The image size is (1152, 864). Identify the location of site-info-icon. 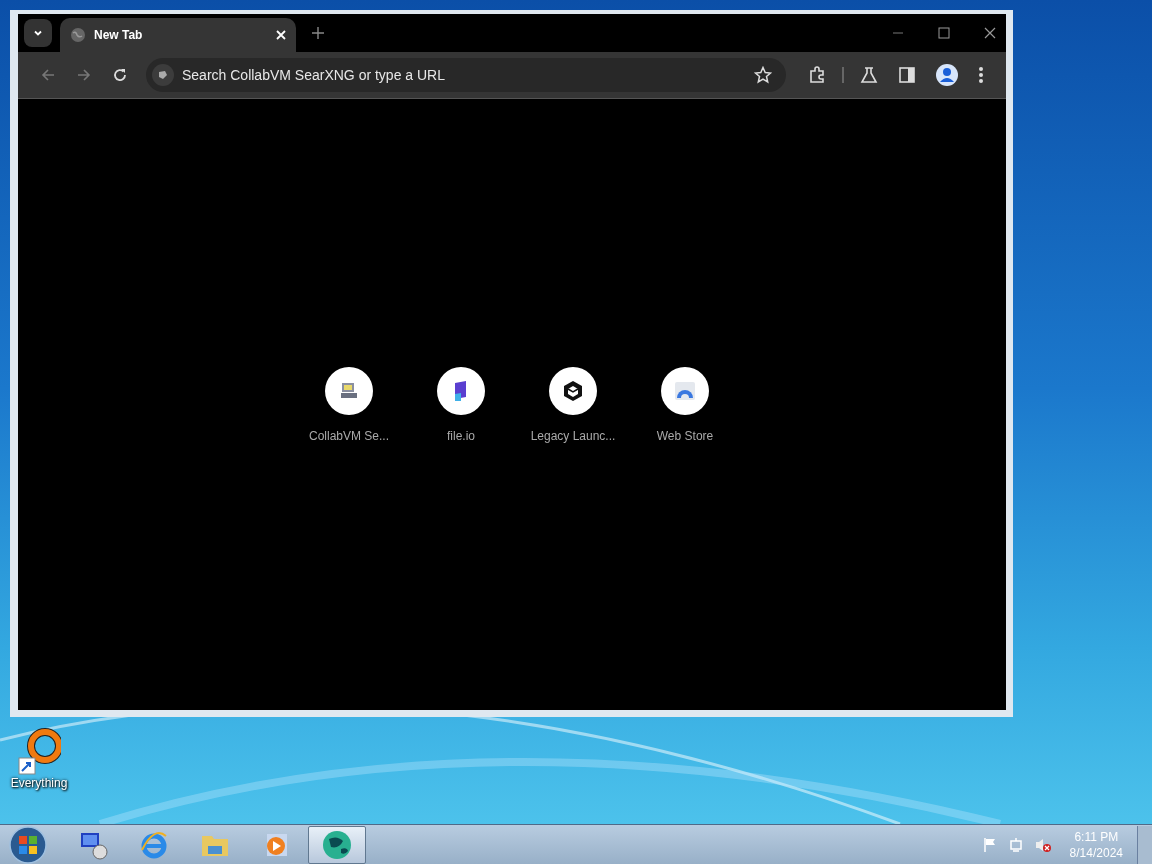
(163, 75).